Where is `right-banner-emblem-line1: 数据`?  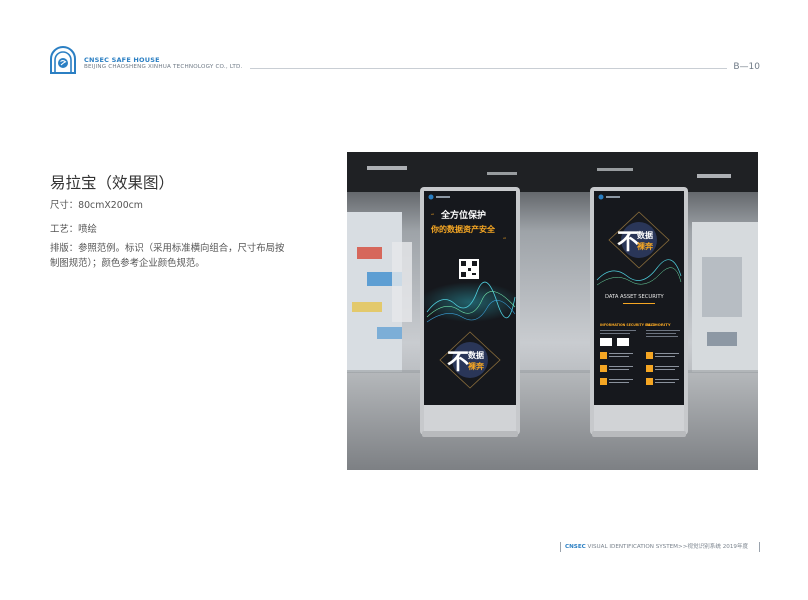 right-banner-emblem-line1: 数据 is located at coordinates (645, 235).